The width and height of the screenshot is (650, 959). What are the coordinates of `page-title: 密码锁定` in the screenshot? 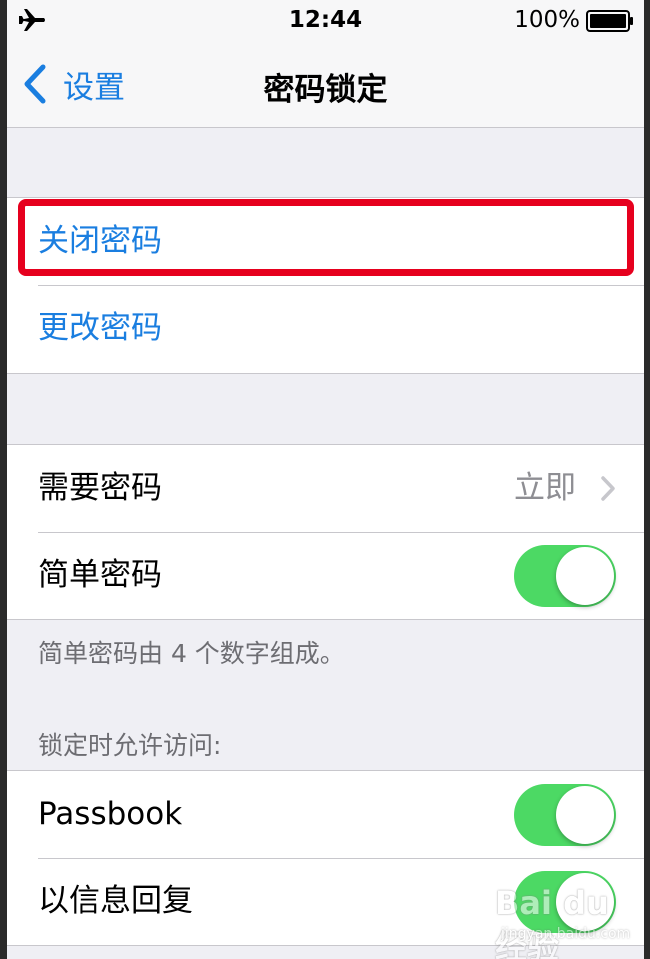 It's located at (325, 90).